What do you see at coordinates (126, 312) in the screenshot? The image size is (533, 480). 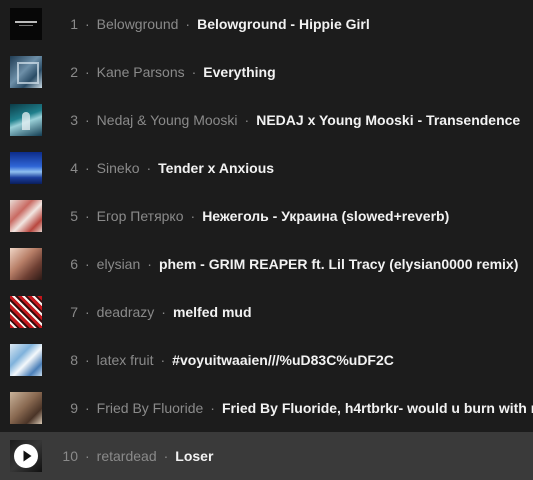 I see `track-artist: deadrazy` at bounding box center [126, 312].